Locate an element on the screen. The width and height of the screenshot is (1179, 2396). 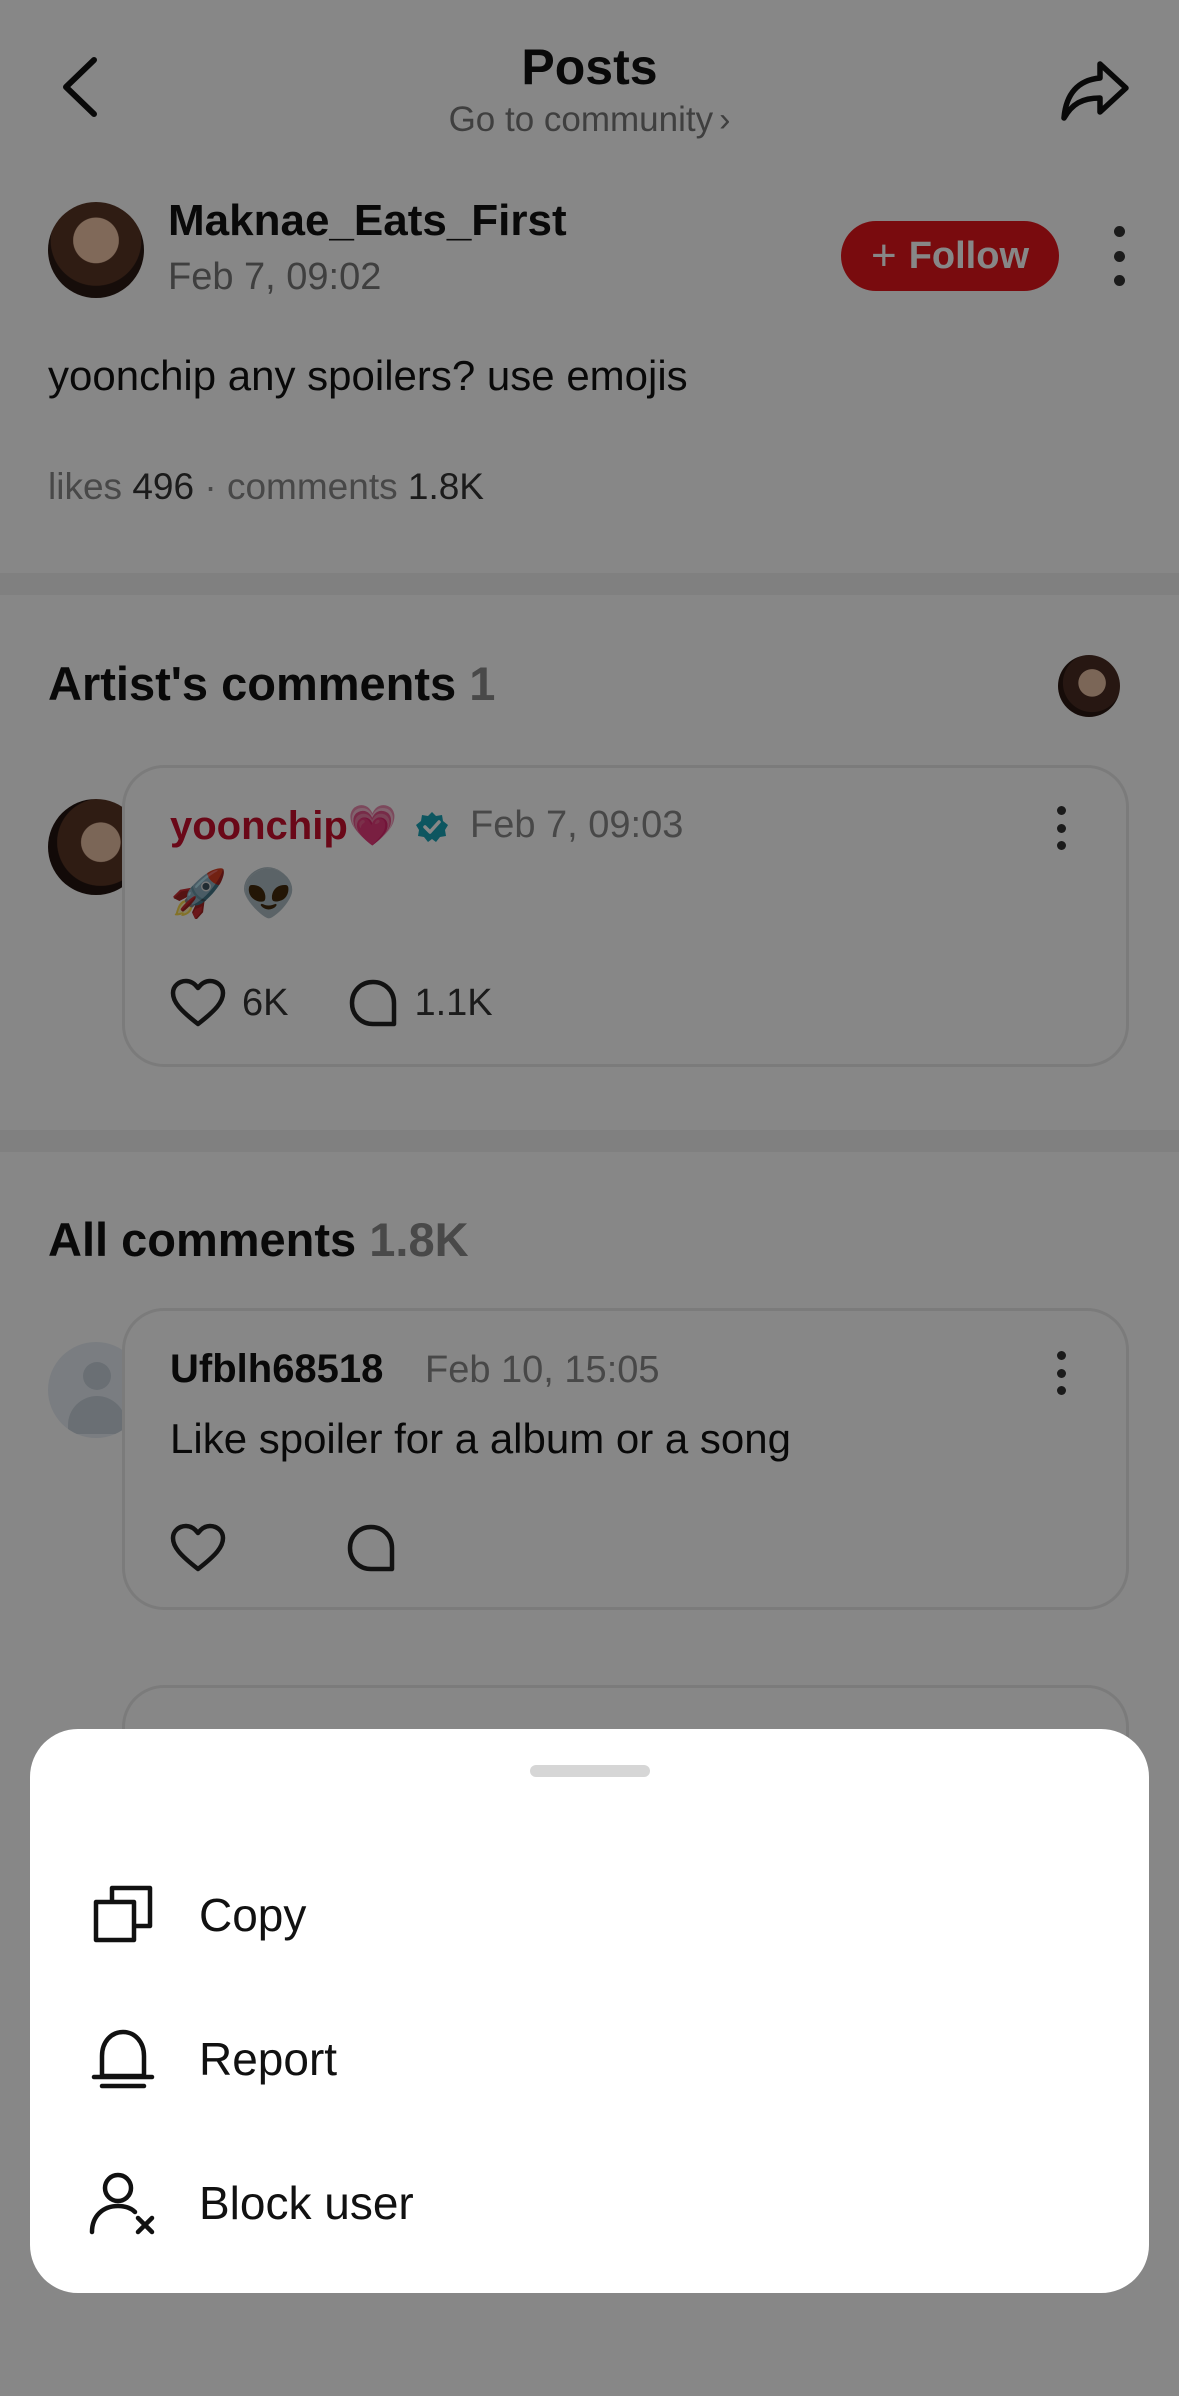
bell-icon is located at coordinates (123, 2059).